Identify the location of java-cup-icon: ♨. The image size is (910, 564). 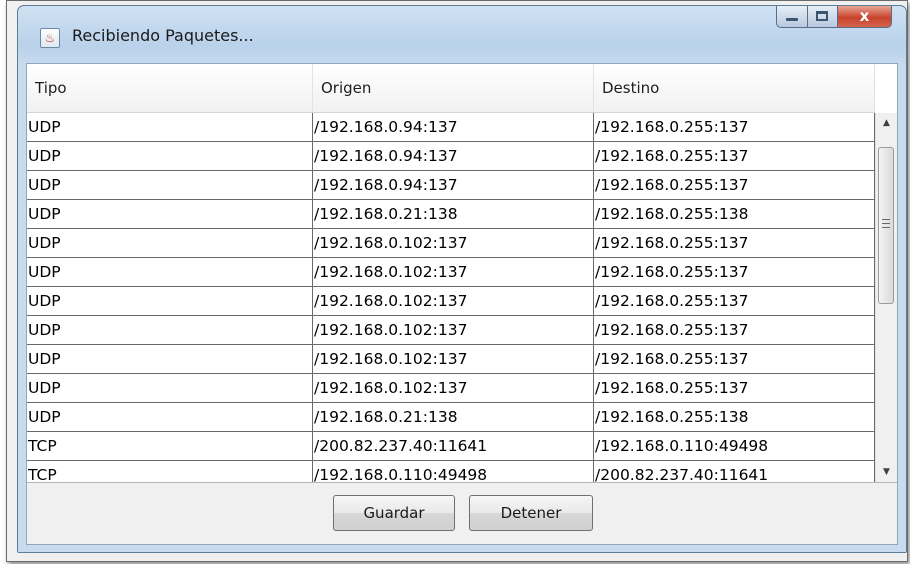
(50, 38).